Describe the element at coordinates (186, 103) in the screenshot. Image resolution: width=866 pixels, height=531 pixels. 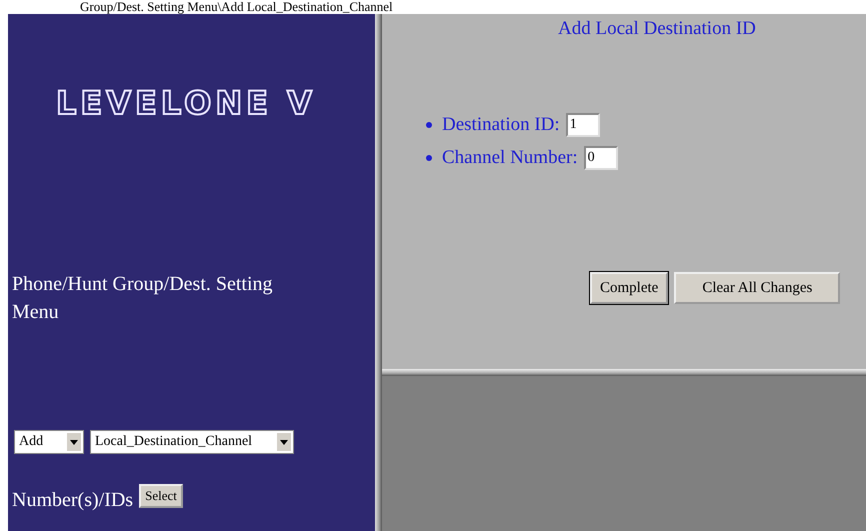
I see `logo-text: LEVELONE V` at that location.